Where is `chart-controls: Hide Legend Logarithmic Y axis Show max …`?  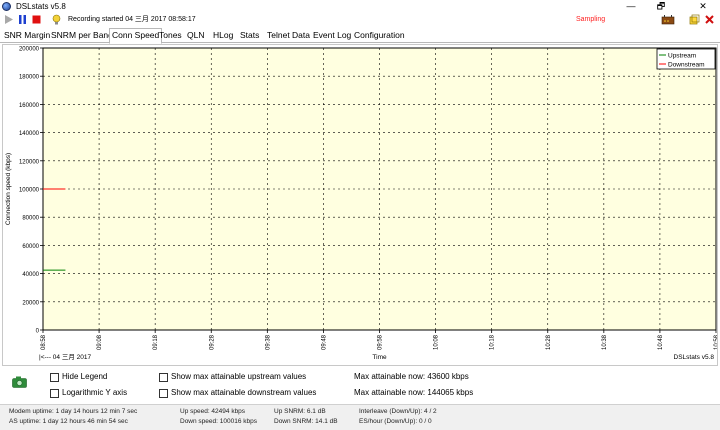 chart-controls: Hide Legend Logarithmic Y axis Show max … is located at coordinates (360, 386).